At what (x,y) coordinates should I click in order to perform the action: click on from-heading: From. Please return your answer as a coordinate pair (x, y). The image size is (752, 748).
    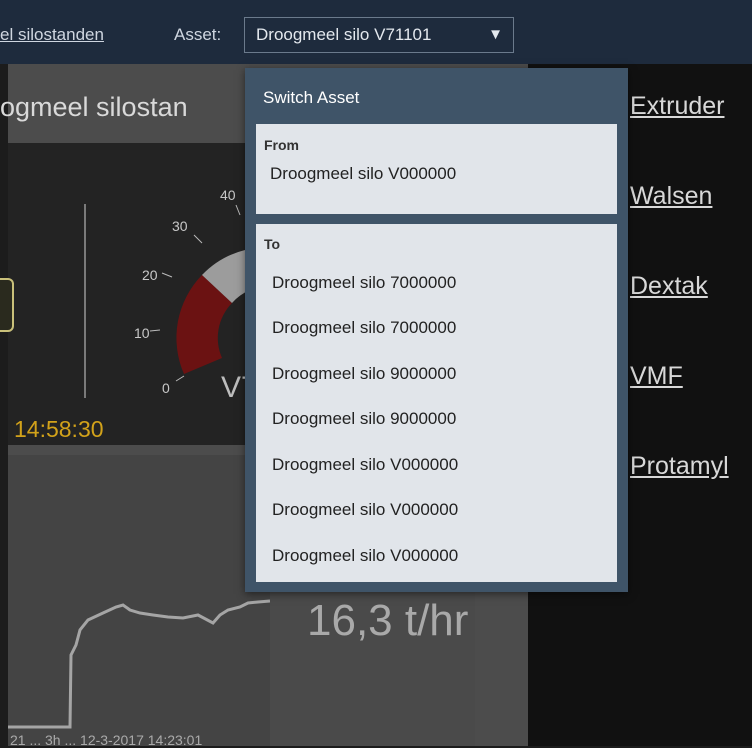
    Looking at the image, I should click on (281, 145).